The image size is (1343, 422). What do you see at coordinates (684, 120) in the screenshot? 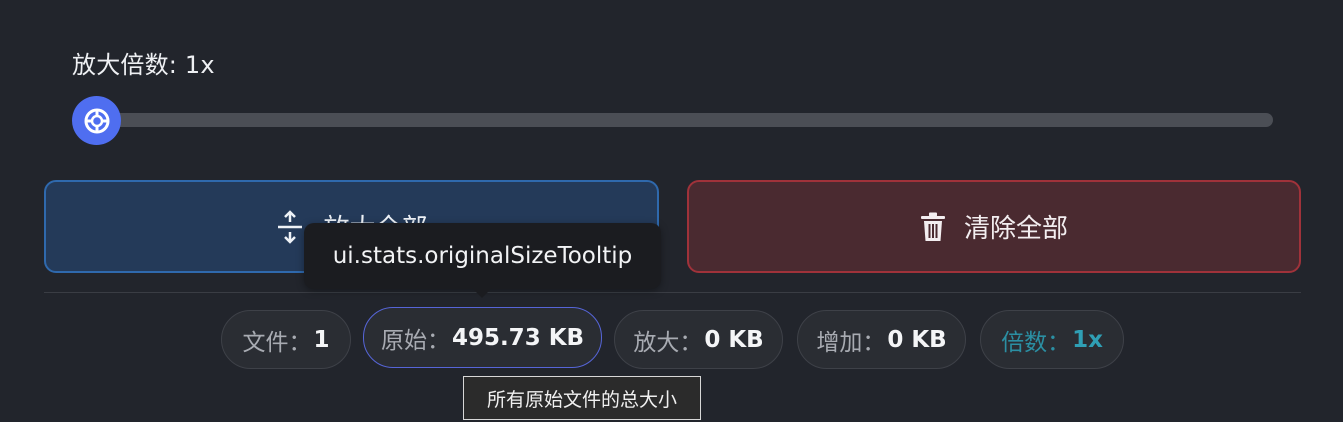
I see `scale-slider-track` at bounding box center [684, 120].